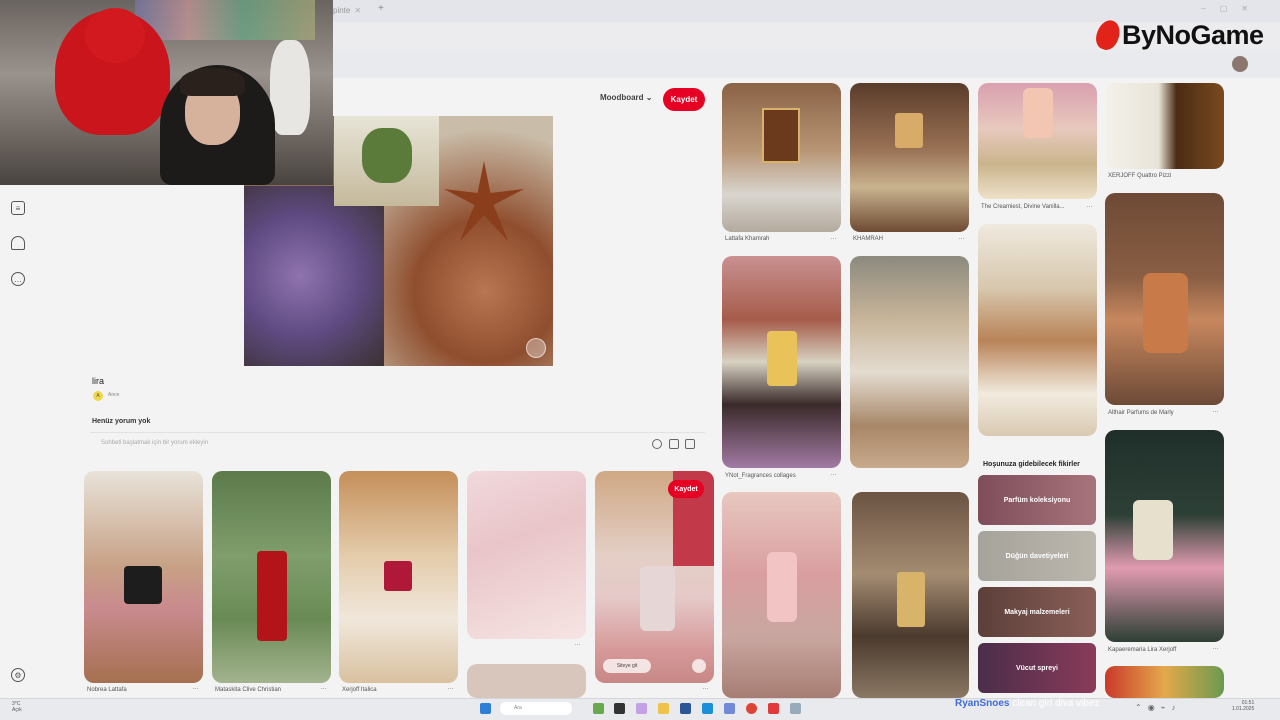 The height and width of the screenshot is (720, 1280). What do you see at coordinates (1158, 707) in the screenshot?
I see `system-tray: ⌃◉⌁♪` at bounding box center [1158, 707].